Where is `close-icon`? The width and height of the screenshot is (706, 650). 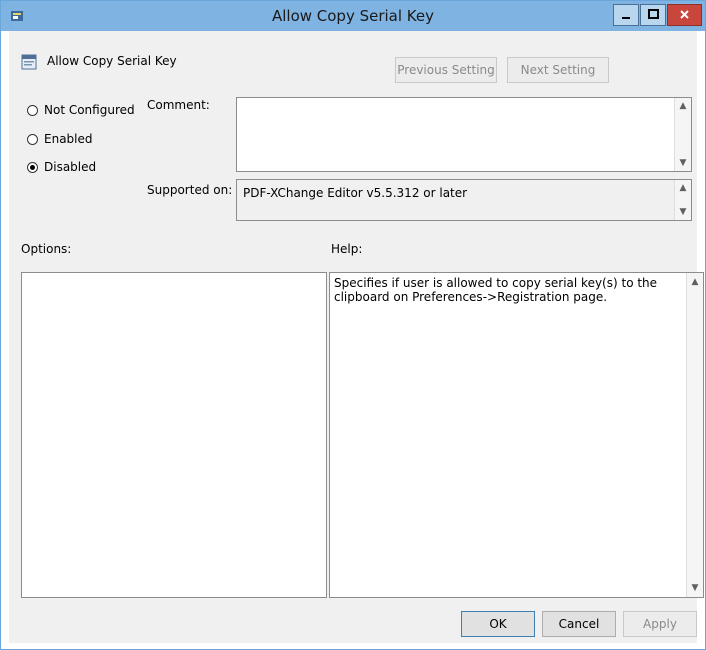 close-icon is located at coordinates (684, 14).